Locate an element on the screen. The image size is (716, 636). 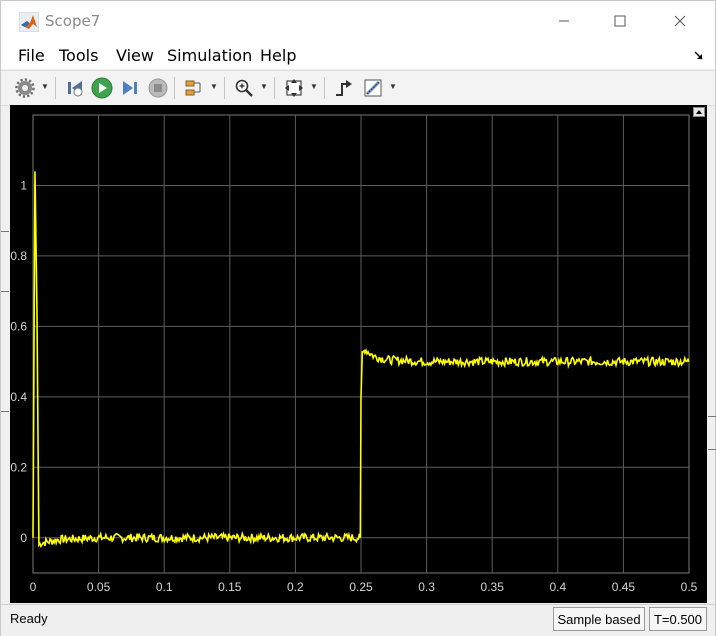
fit-axes-icon is located at coordinates (294, 88).